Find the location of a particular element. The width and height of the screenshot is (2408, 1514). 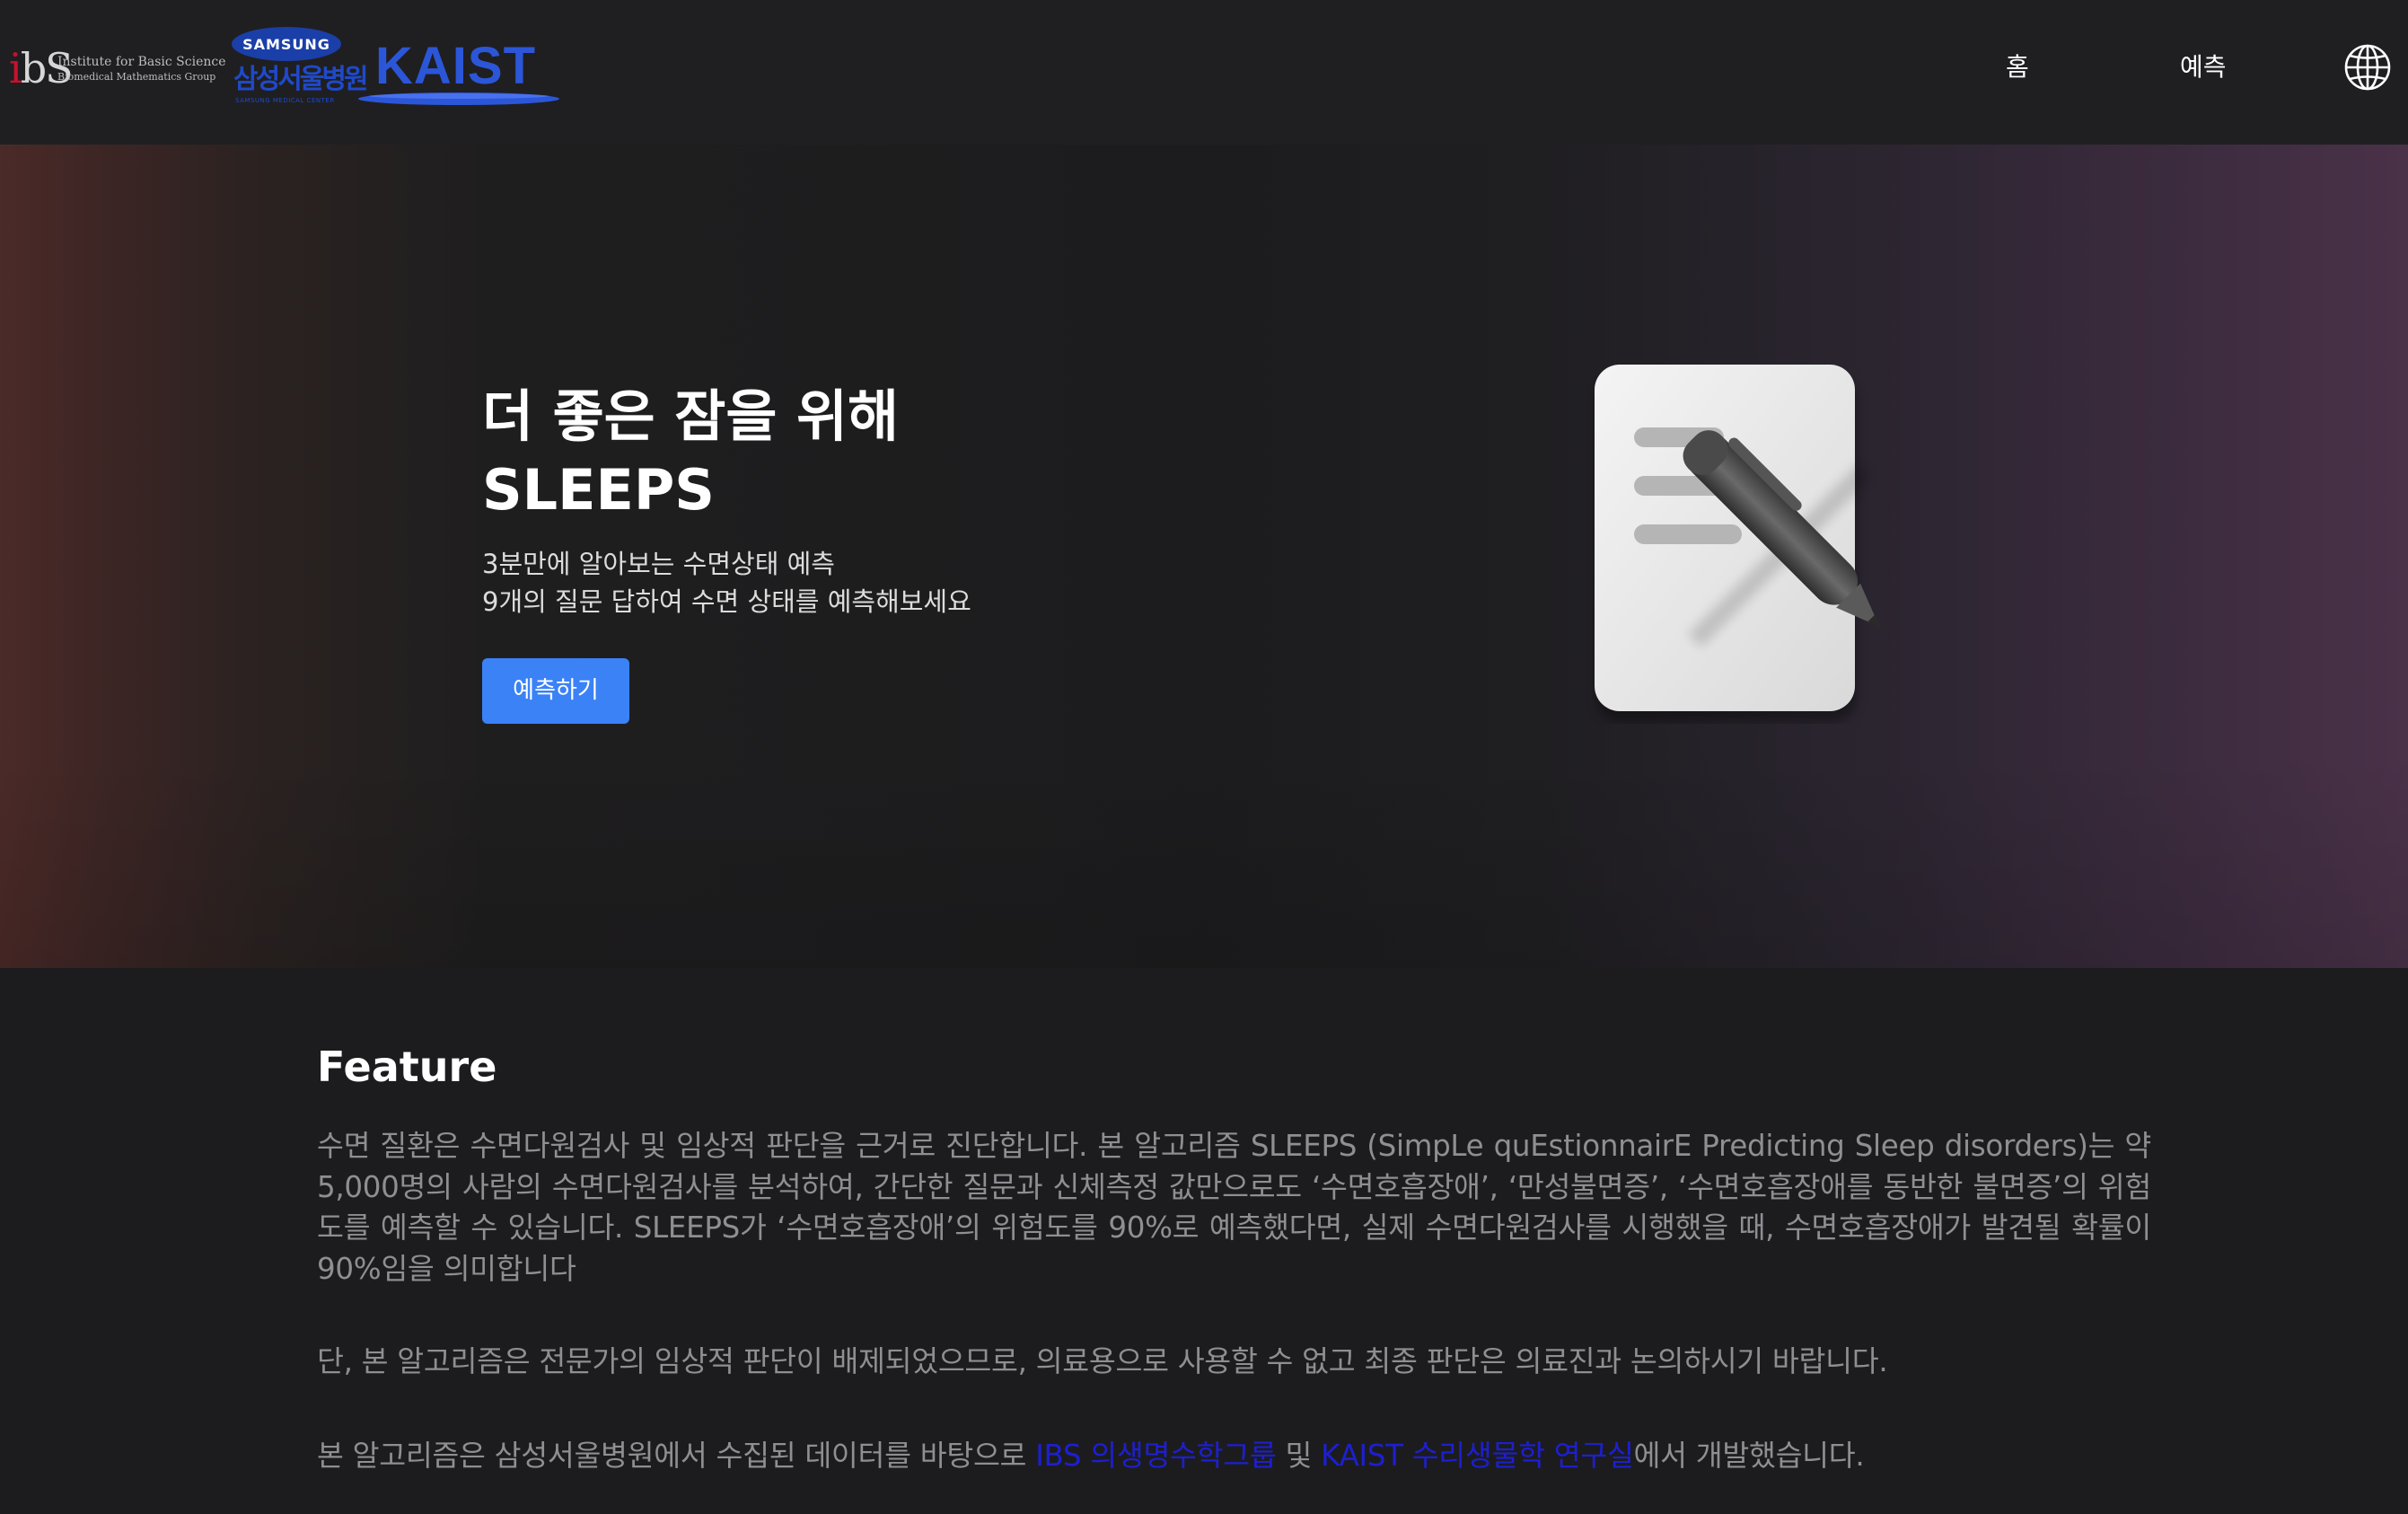

kaist-logo: KAIST is located at coordinates (459, 71).